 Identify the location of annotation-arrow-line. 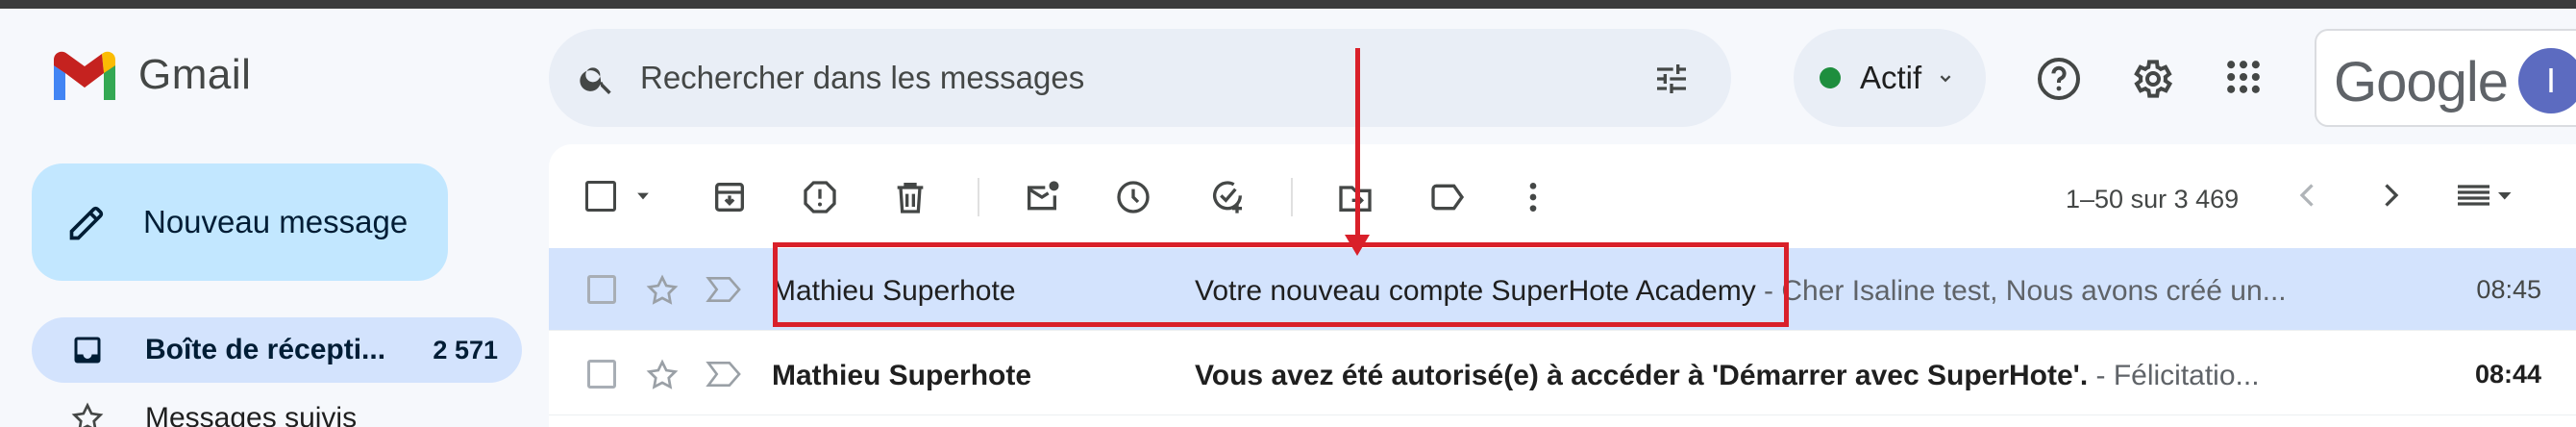
(1358, 144).